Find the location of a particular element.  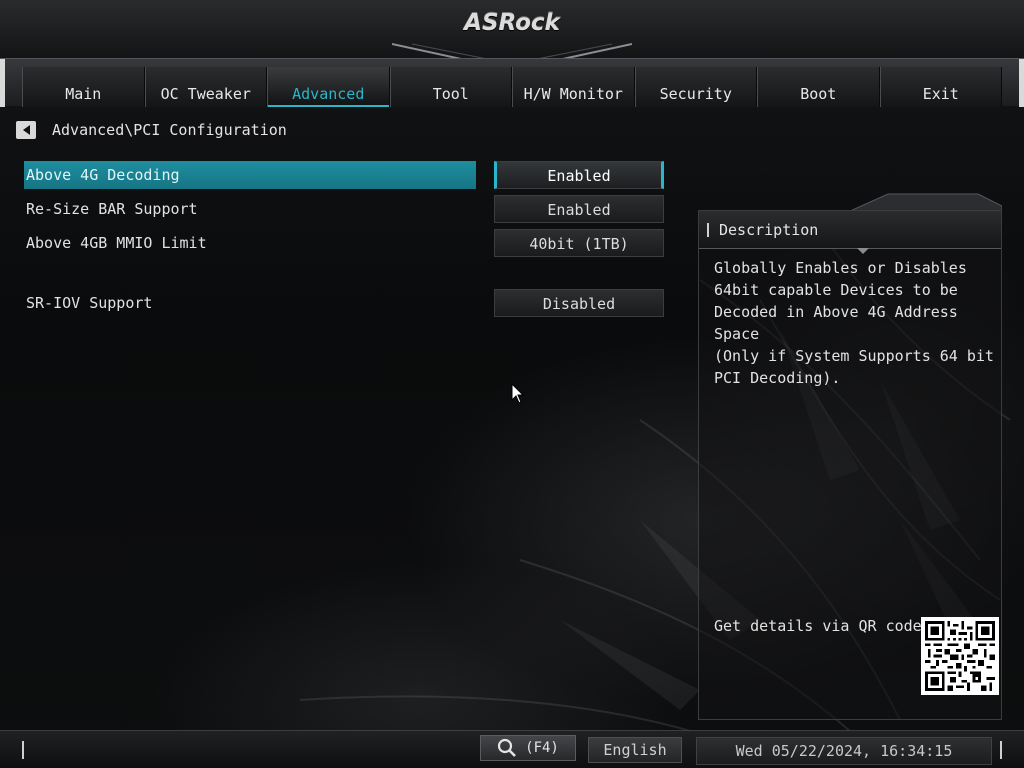

tab-tool: Tool is located at coordinates (450, 87).